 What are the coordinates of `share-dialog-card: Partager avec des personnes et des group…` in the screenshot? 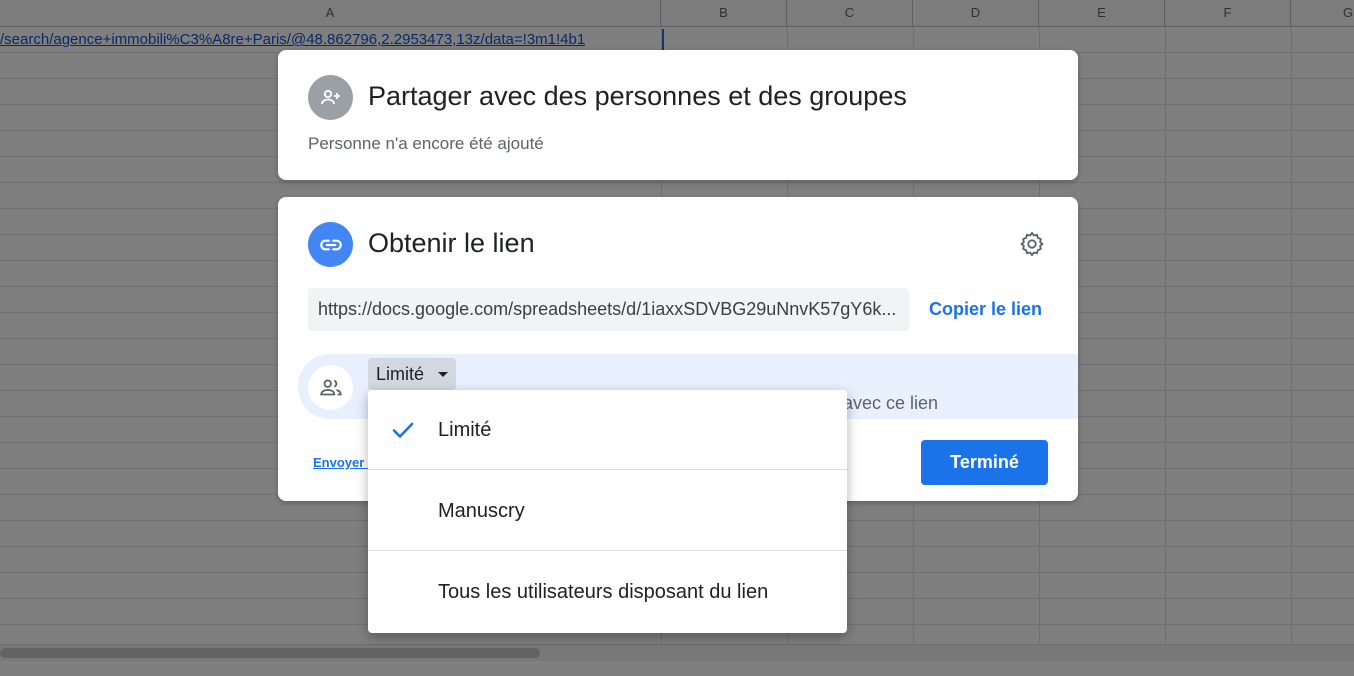 It's located at (678, 115).